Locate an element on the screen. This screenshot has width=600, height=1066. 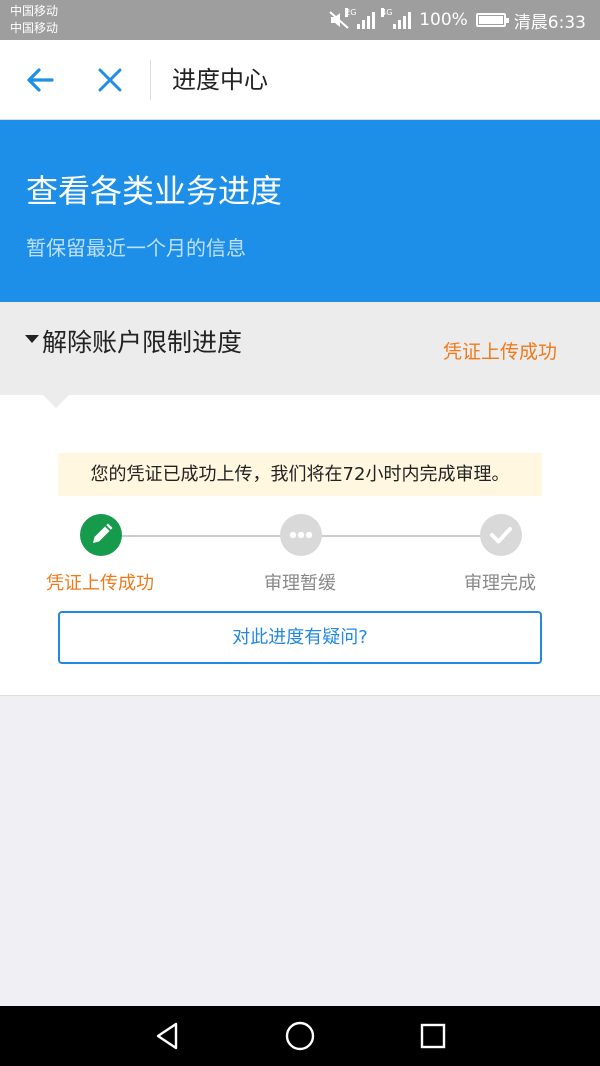
network-label-2: 4G is located at coordinates (387, 12).